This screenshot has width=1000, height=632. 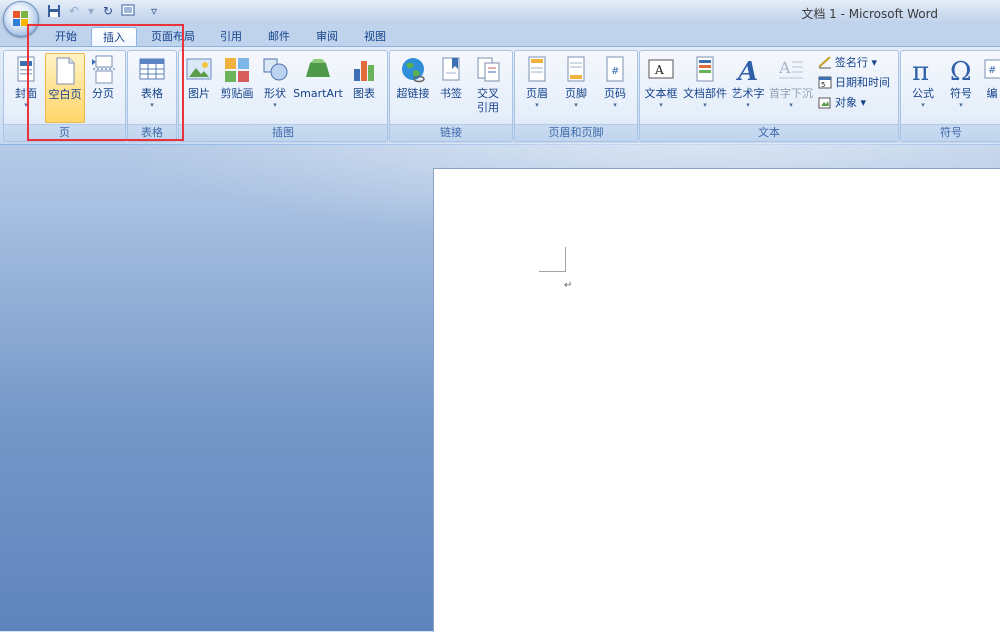 What do you see at coordinates (862, 82) in the screenshot?
I see `date-time-label: 日期和时间` at bounding box center [862, 82].